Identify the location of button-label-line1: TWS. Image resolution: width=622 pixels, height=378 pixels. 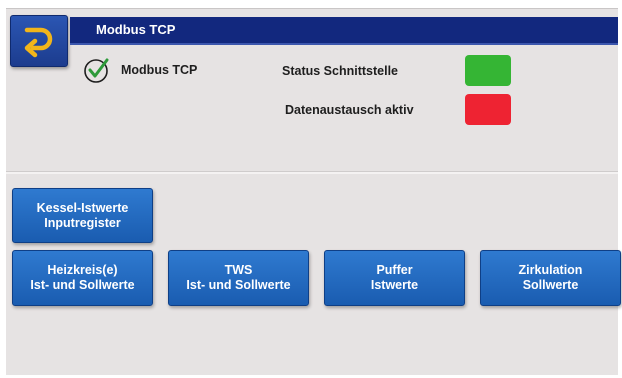
(238, 270).